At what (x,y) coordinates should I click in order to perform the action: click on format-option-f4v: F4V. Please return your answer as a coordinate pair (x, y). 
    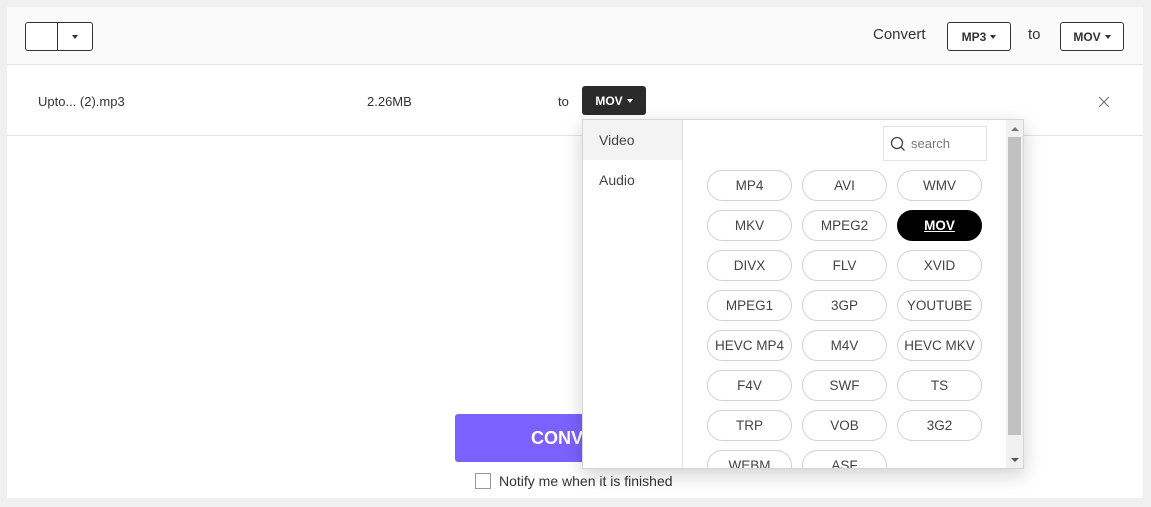
    Looking at the image, I should click on (749, 385).